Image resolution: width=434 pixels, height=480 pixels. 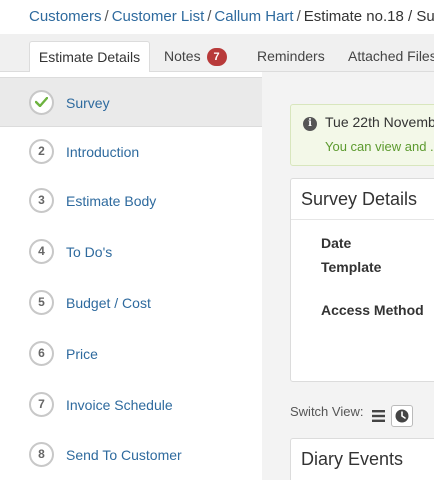 What do you see at coordinates (103, 152) in the screenshot?
I see `step-label: Introduction` at bounding box center [103, 152].